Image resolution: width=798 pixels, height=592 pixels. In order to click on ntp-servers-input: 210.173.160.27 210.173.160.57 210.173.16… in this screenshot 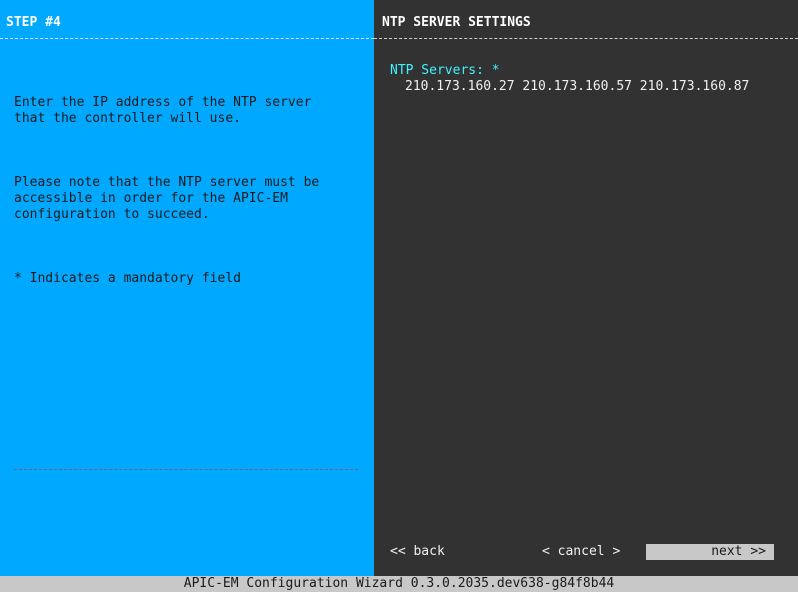, I will do `click(577, 87)`.